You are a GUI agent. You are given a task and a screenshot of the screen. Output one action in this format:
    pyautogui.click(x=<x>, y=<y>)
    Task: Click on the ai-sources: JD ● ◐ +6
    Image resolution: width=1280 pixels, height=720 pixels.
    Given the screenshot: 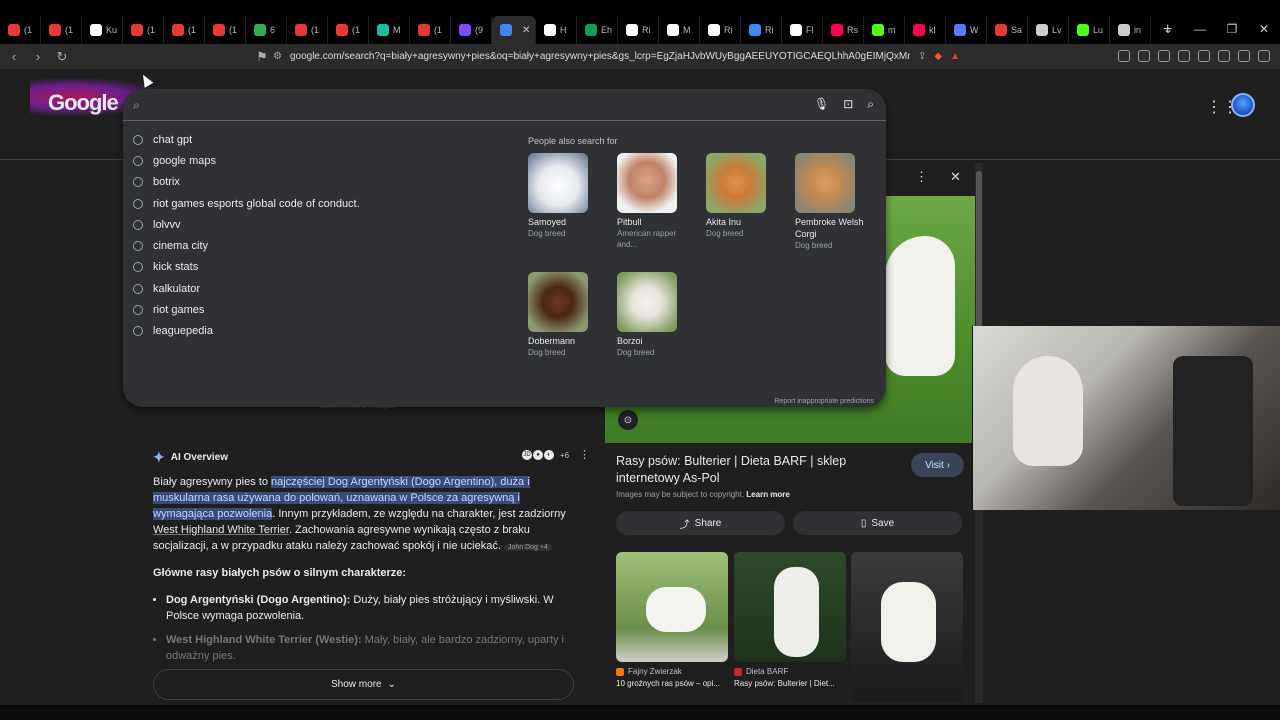 What is the action you would take?
    pyautogui.click(x=545, y=455)
    